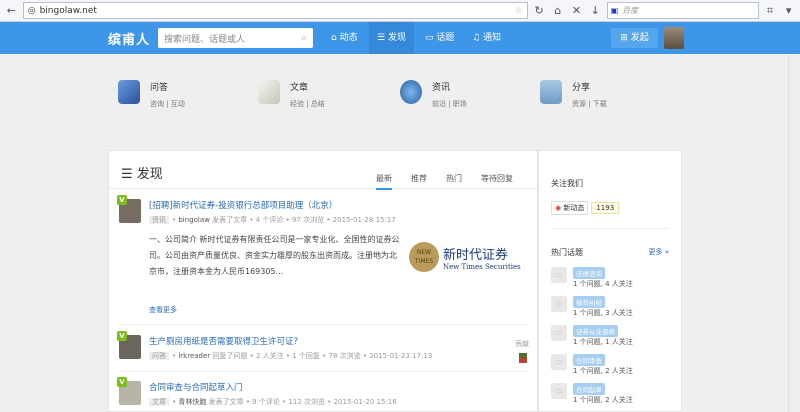 Image resolution: width=800 pixels, height=412 pixels. Describe the element at coordinates (159, 356) in the screenshot. I see `item-tag: 问答` at that location.